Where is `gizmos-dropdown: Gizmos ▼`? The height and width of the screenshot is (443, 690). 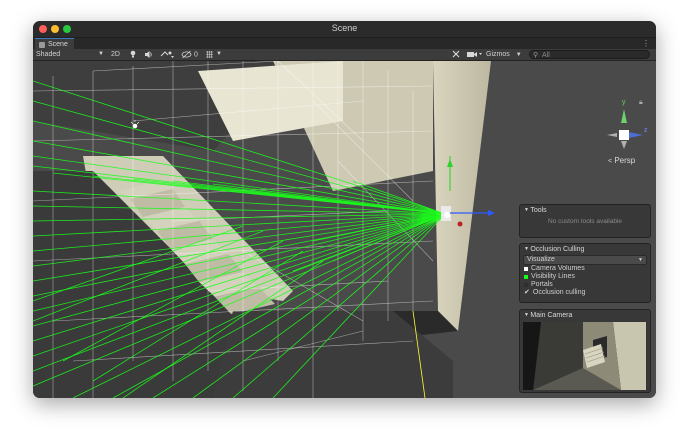 gizmos-dropdown: Gizmos ▼ is located at coordinates (504, 54).